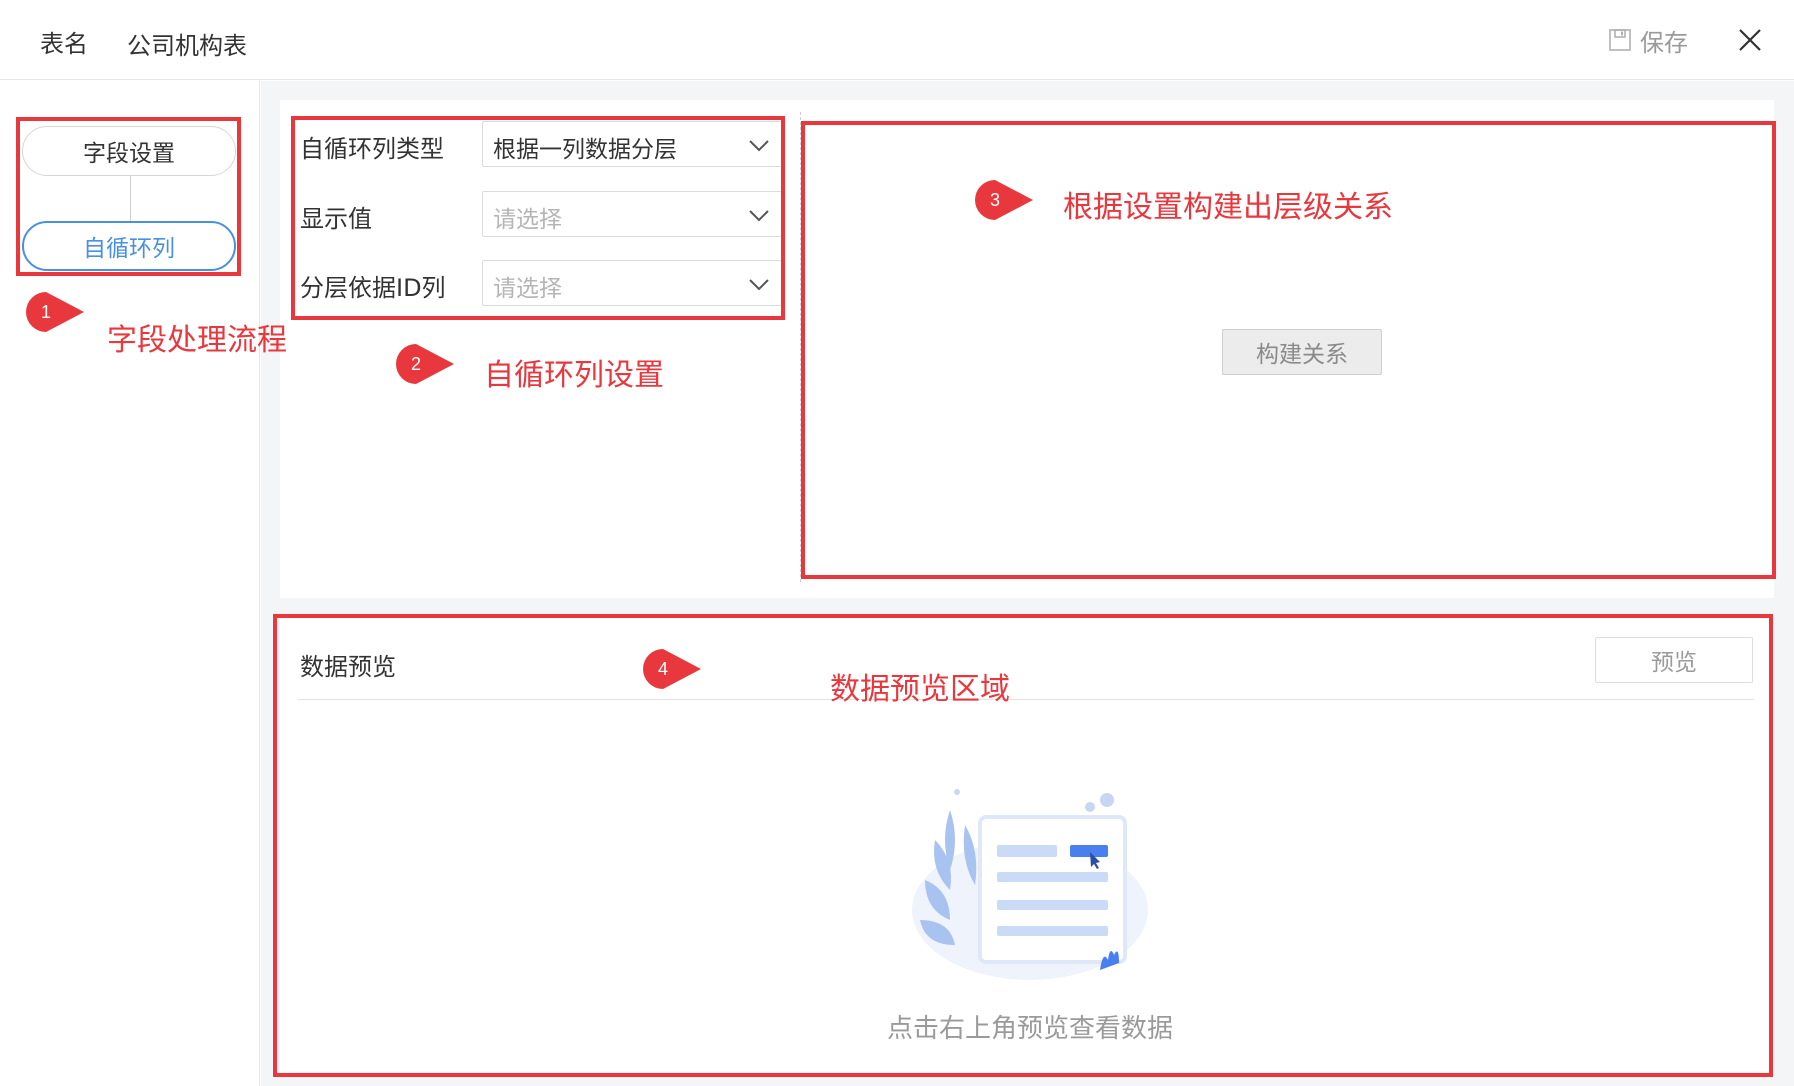 This screenshot has height=1086, width=1794. What do you see at coordinates (1674, 660) in the screenshot?
I see `preview-button: 预览` at bounding box center [1674, 660].